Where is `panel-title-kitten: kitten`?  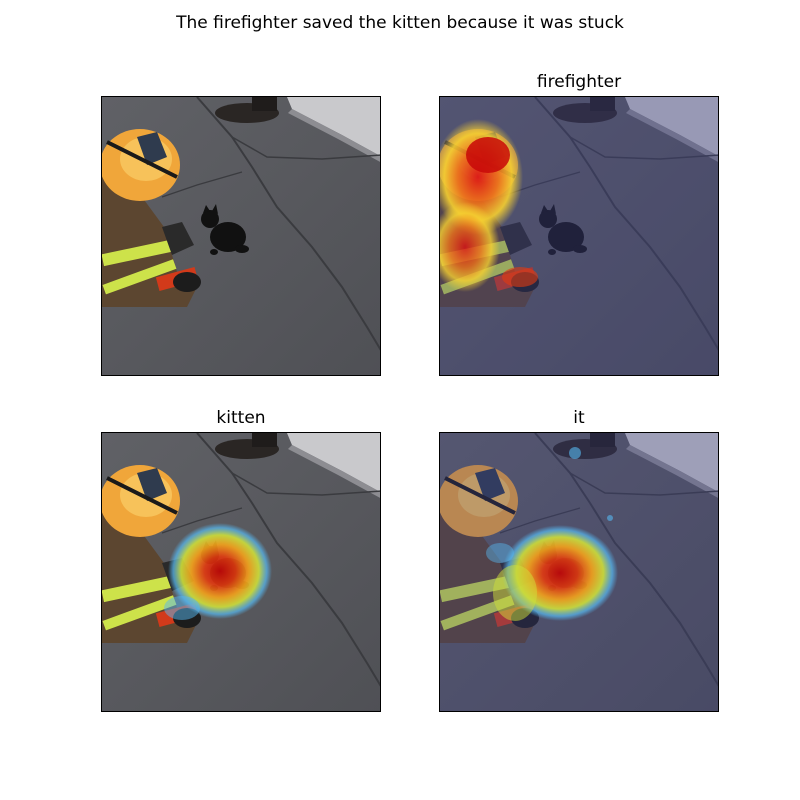
panel-title-kitten: kitten is located at coordinates (241, 418).